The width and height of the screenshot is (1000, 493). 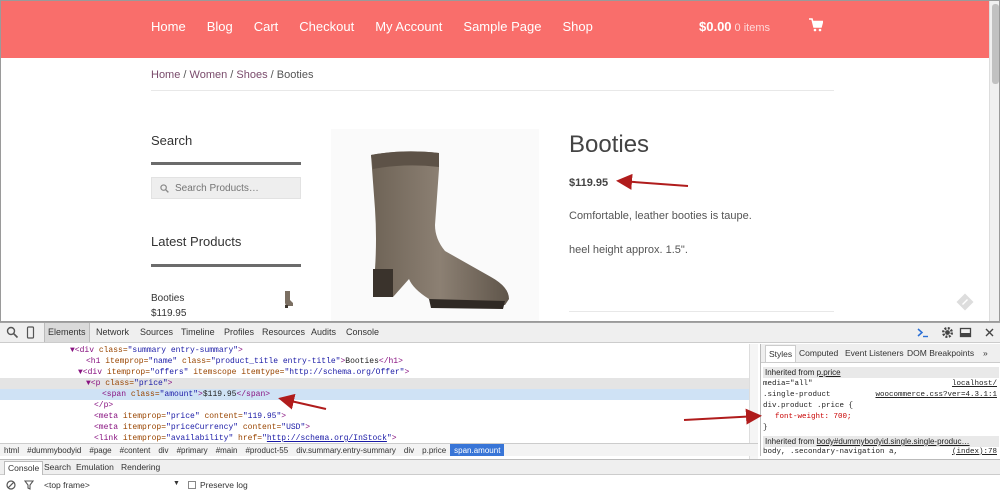 What do you see at coordinates (96, 361) in the screenshot?
I see `dom-tag: <h1` at bounding box center [96, 361].